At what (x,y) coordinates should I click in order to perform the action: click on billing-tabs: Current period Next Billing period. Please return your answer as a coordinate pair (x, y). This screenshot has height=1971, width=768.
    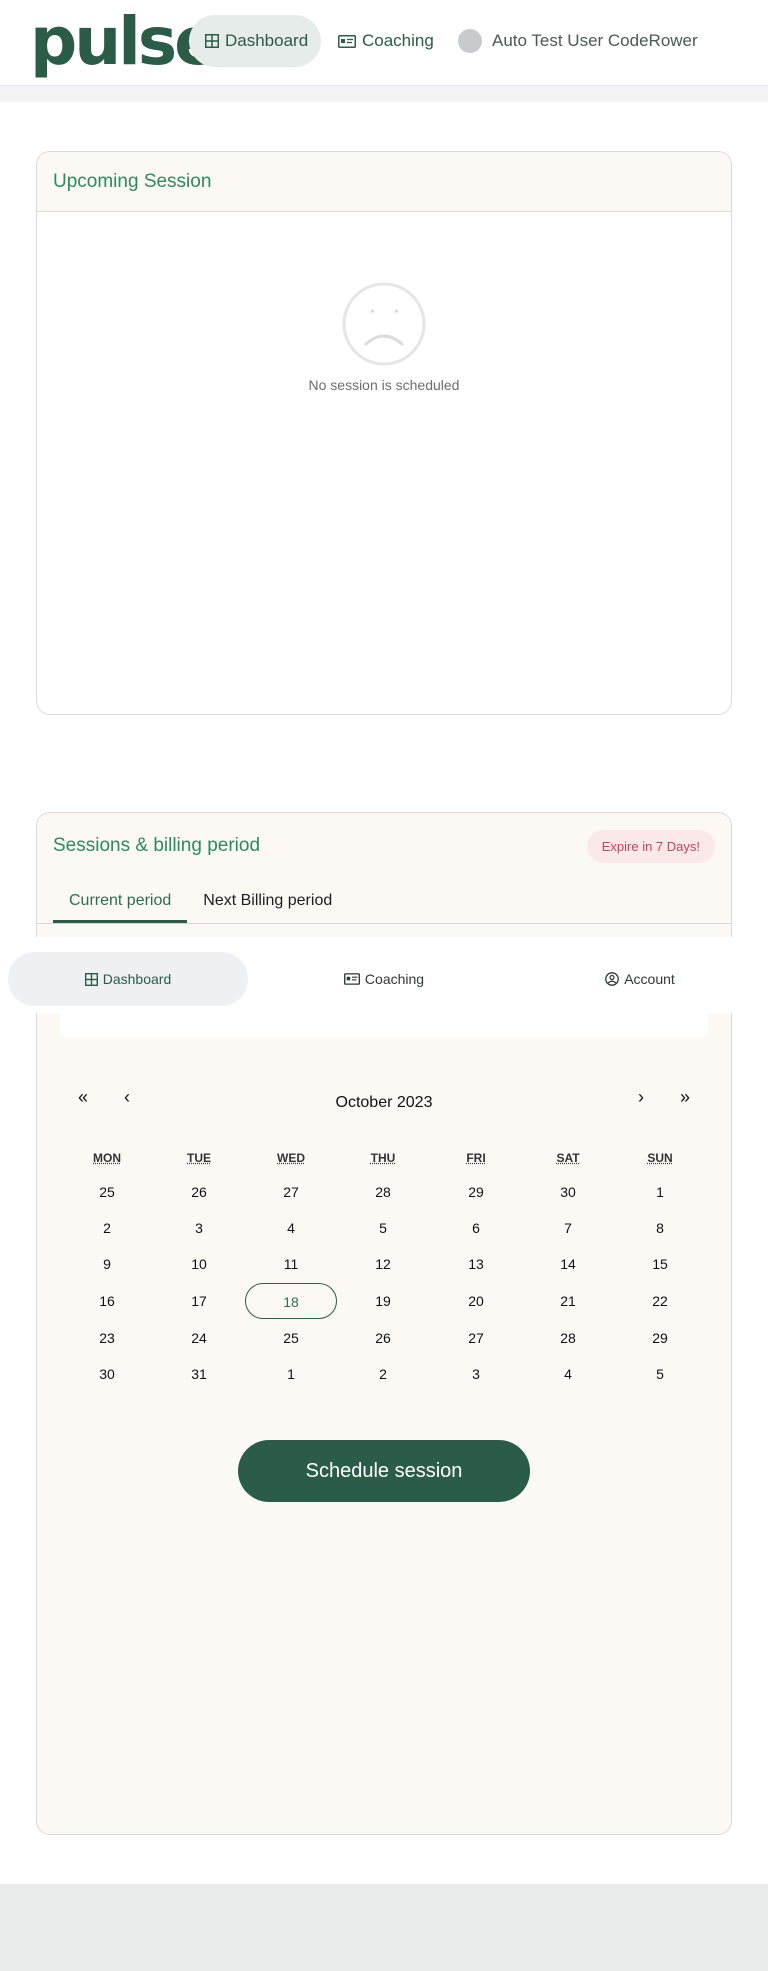
    Looking at the image, I should click on (384, 901).